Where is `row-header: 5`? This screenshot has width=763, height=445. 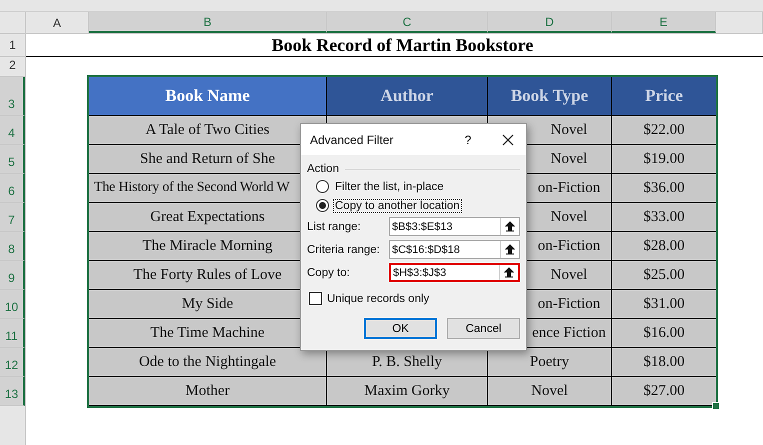 row-header: 5 is located at coordinates (12, 159).